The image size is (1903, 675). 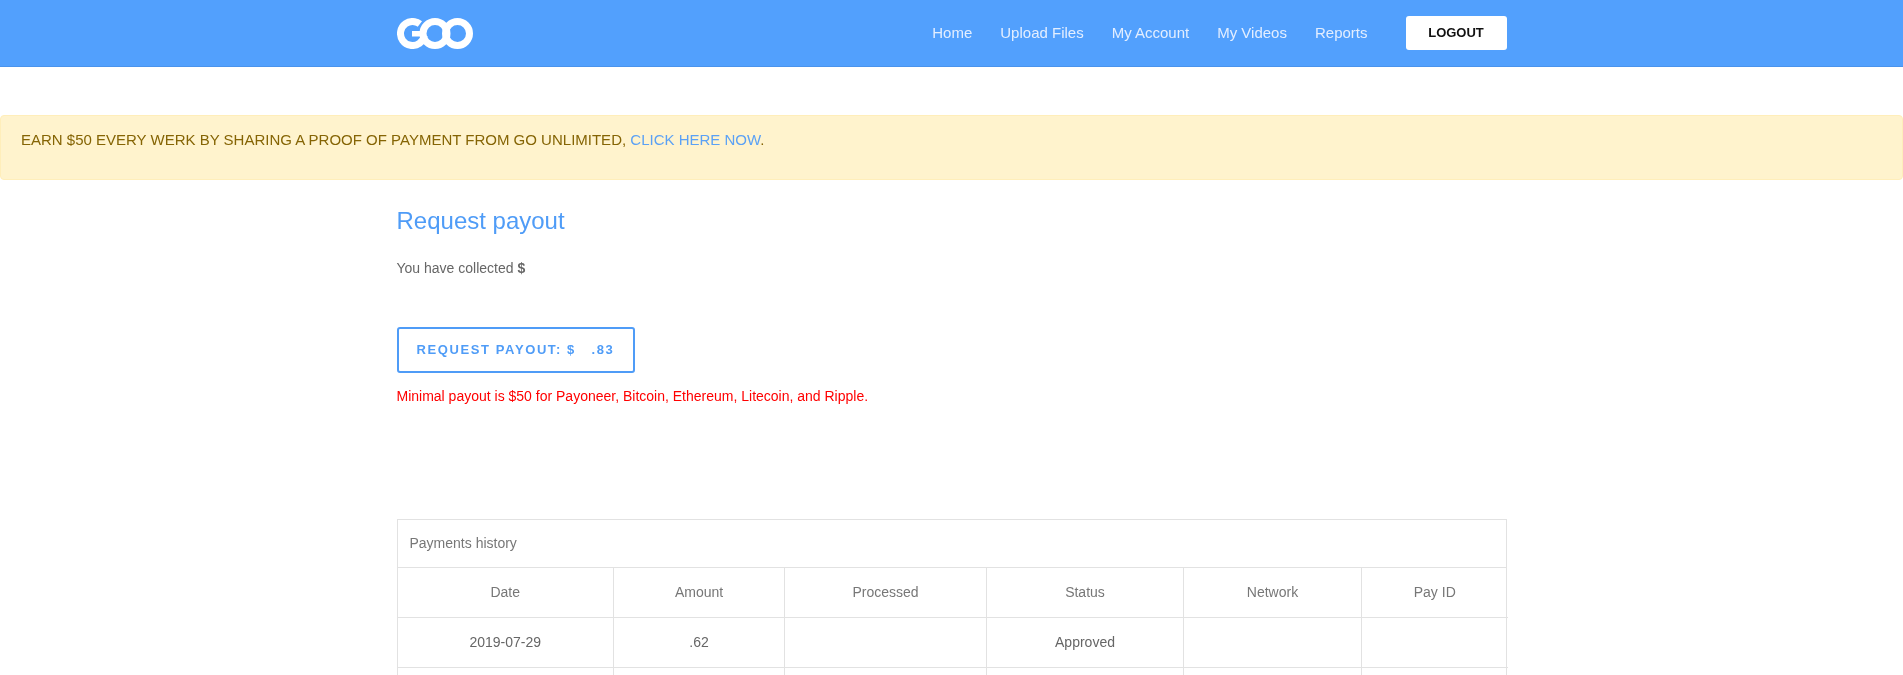 What do you see at coordinates (1456, 33) in the screenshot?
I see `logout-button: LOGOUT` at bounding box center [1456, 33].